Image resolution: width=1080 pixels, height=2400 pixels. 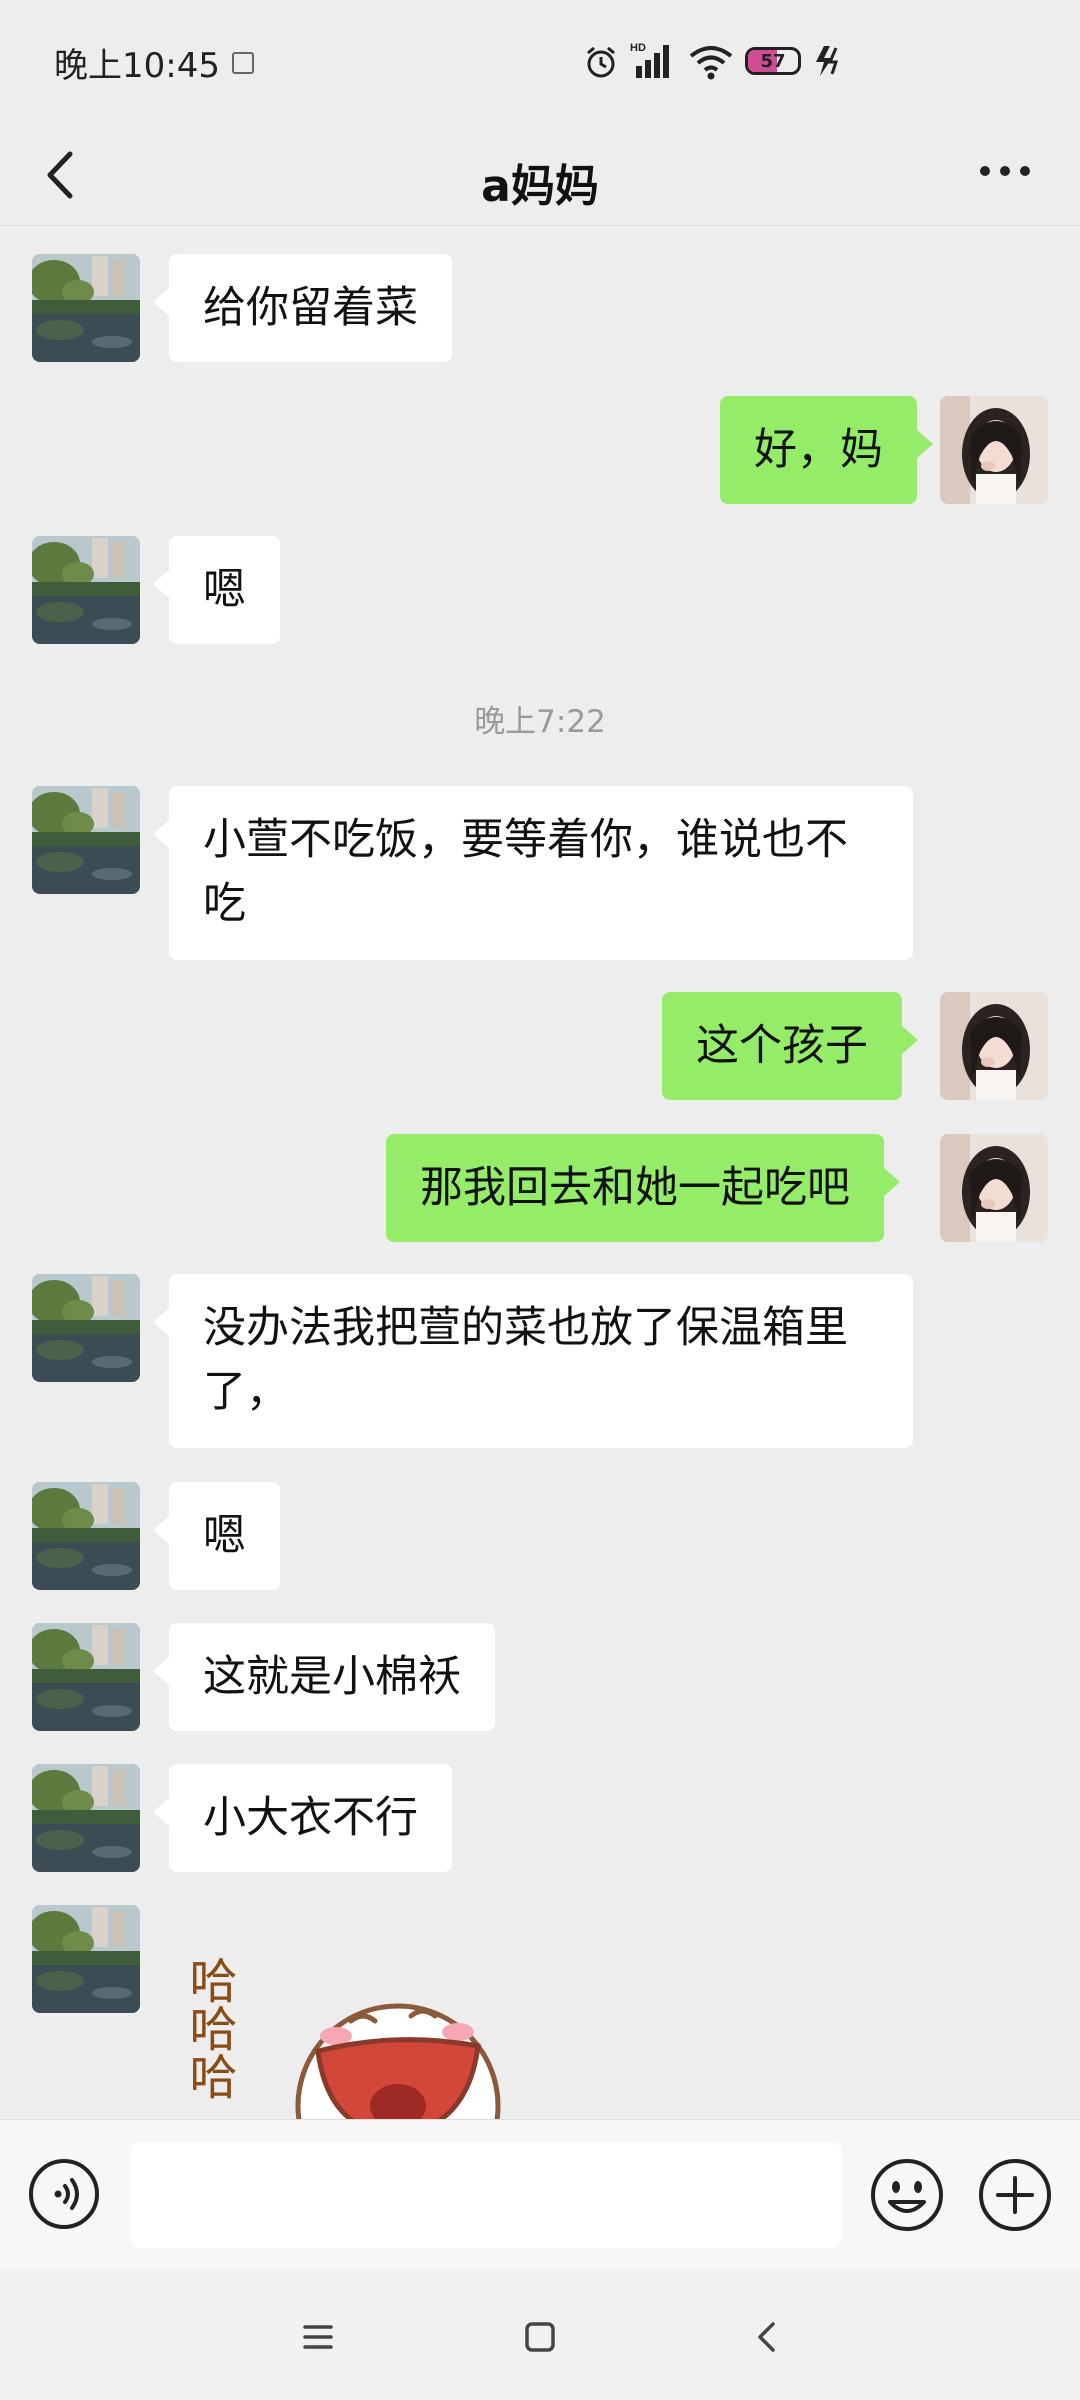 What do you see at coordinates (643, 1188) in the screenshot?
I see `message-bubble-outgoing: 那我回去和她一起吃吧` at bounding box center [643, 1188].